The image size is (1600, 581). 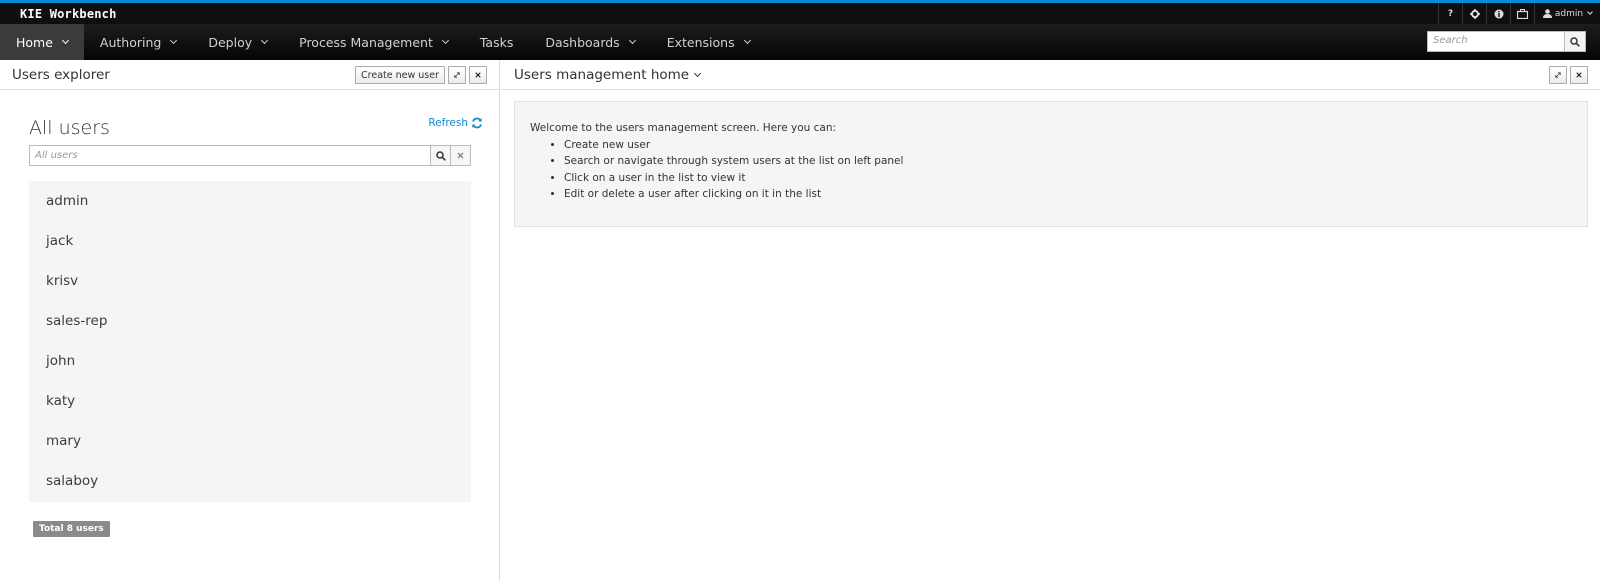 I want to click on refresh-link: Refresh, so click(x=455, y=123).